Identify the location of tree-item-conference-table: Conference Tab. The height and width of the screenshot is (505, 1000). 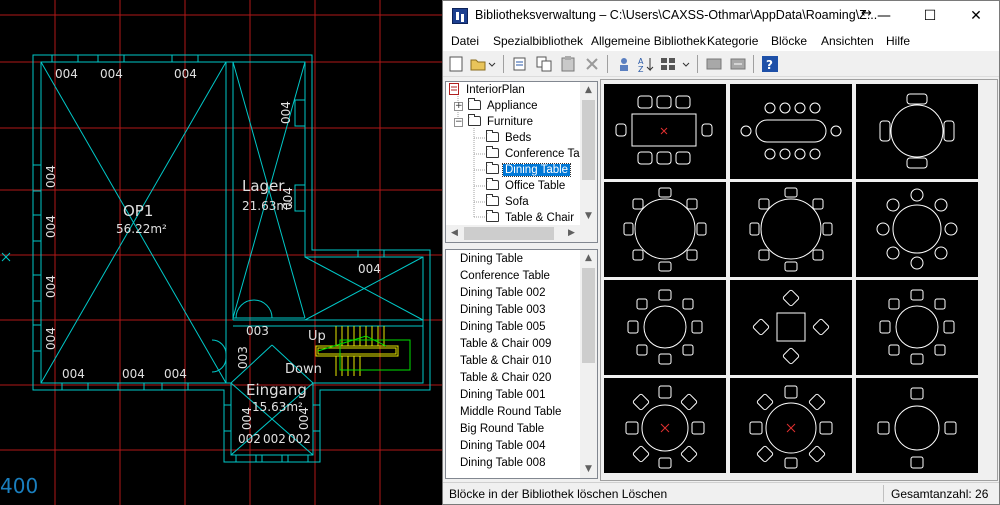
(537, 154).